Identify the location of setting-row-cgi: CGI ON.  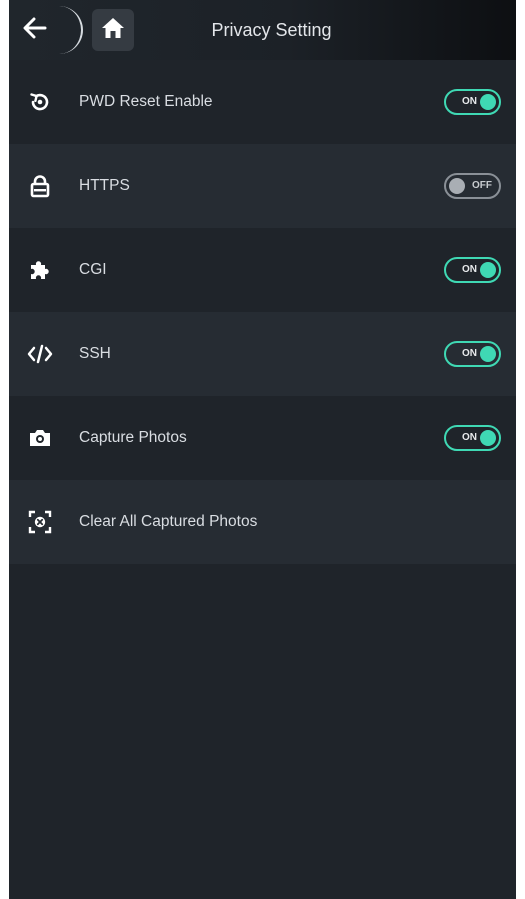
(262, 270).